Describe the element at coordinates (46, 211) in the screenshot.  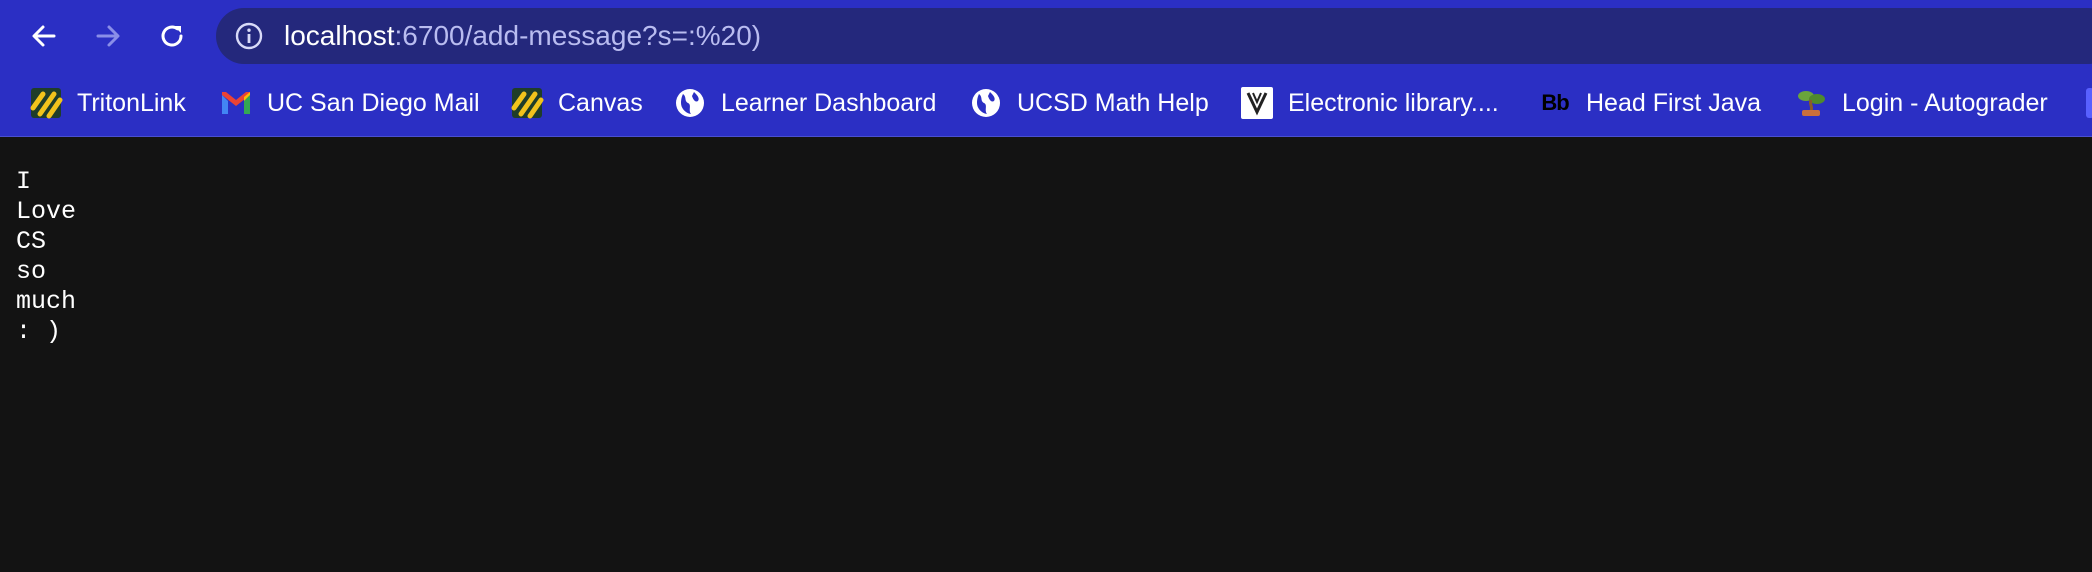
I see `message-line: Love` at that location.